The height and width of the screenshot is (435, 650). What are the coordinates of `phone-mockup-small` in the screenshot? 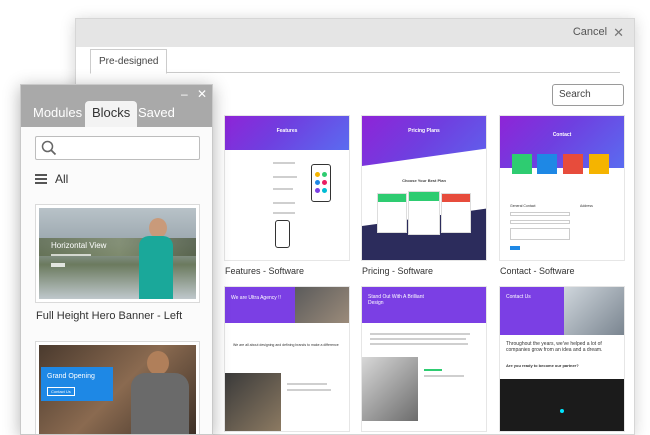 It's located at (282, 234).